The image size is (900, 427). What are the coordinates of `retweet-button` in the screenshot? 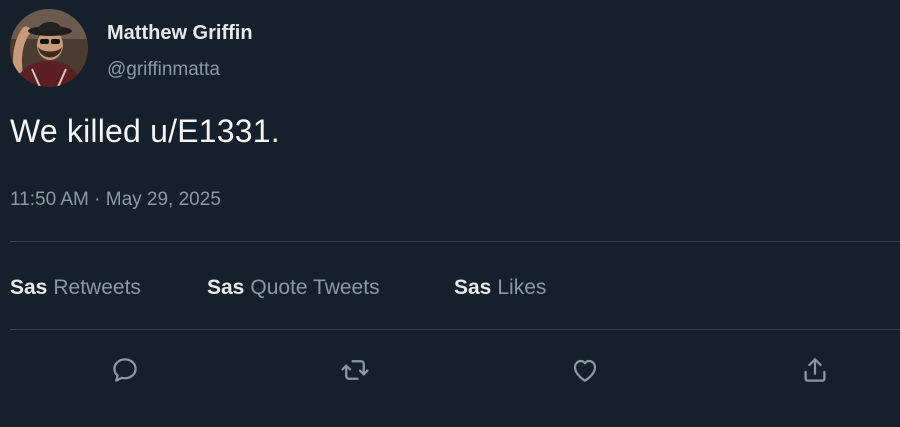 It's located at (355, 370).